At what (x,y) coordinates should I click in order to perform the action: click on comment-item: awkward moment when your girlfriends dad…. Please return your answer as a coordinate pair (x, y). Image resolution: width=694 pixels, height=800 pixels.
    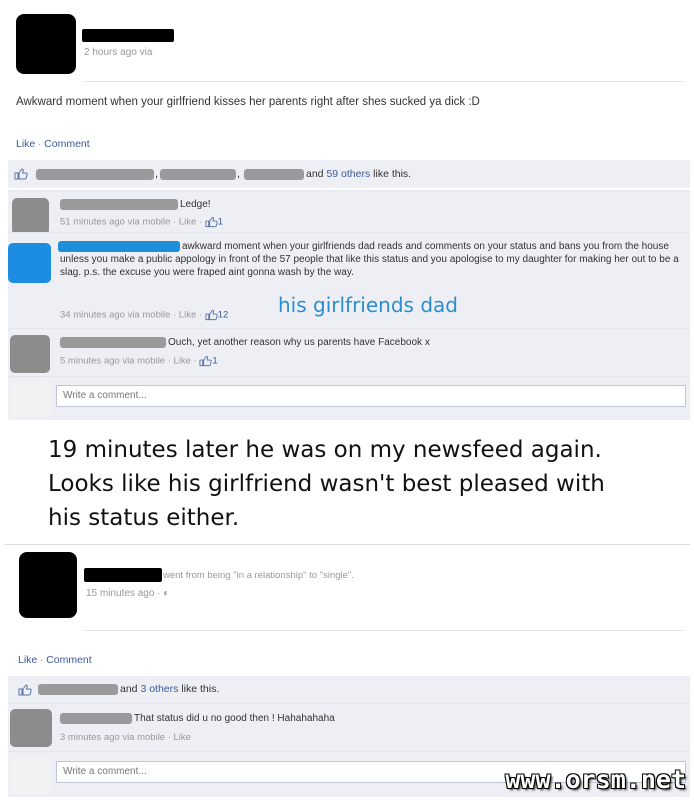
    Looking at the image, I should click on (349, 280).